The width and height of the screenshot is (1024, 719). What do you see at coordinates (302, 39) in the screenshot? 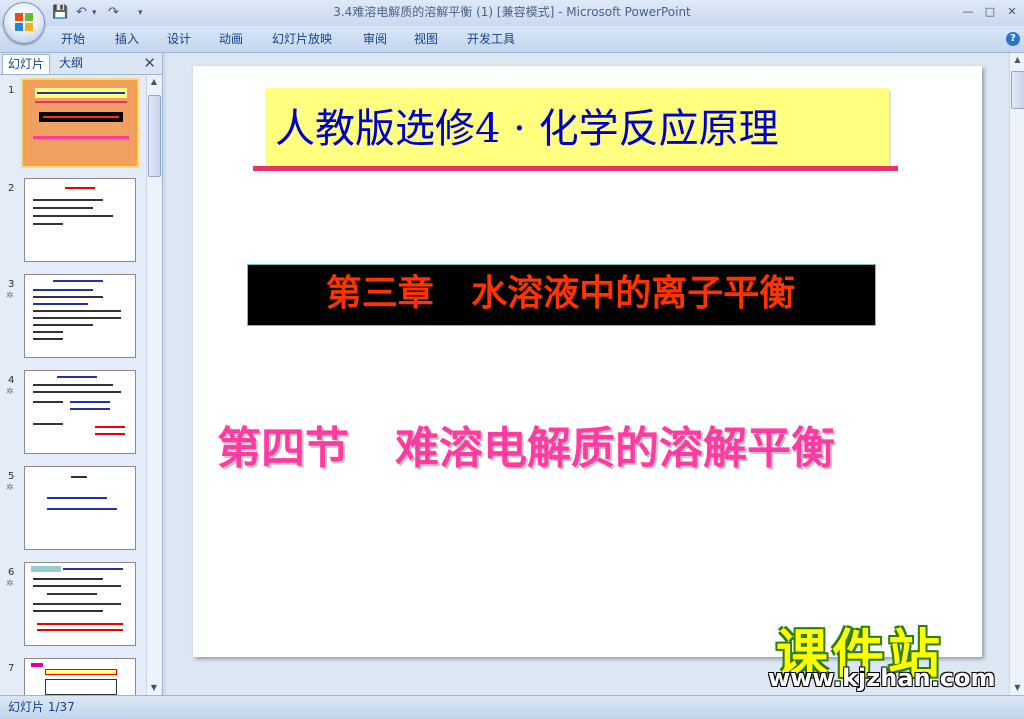
I see `tab-slideshow: 幻灯片放映` at bounding box center [302, 39].